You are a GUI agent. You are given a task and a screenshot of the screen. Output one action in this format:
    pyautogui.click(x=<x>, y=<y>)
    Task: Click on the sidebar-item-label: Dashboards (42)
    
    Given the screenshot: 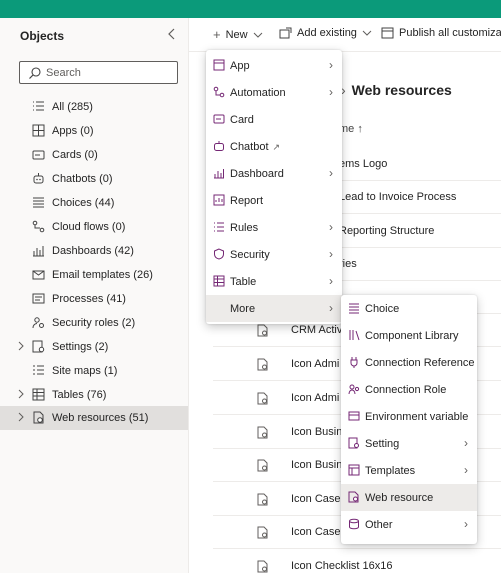 What is the action you would take?
    pyautogui.click(x=93, y=251)
    